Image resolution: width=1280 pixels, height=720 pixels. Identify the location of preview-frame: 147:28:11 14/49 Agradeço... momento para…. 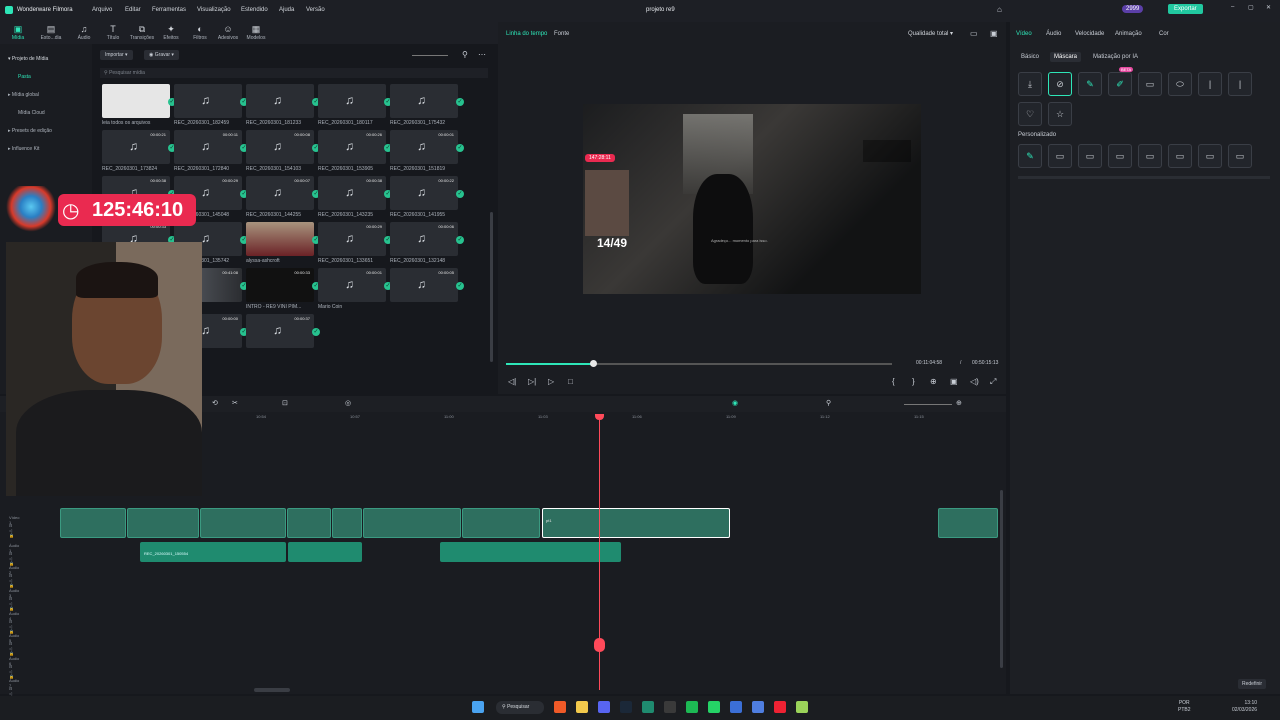
(752, 199).